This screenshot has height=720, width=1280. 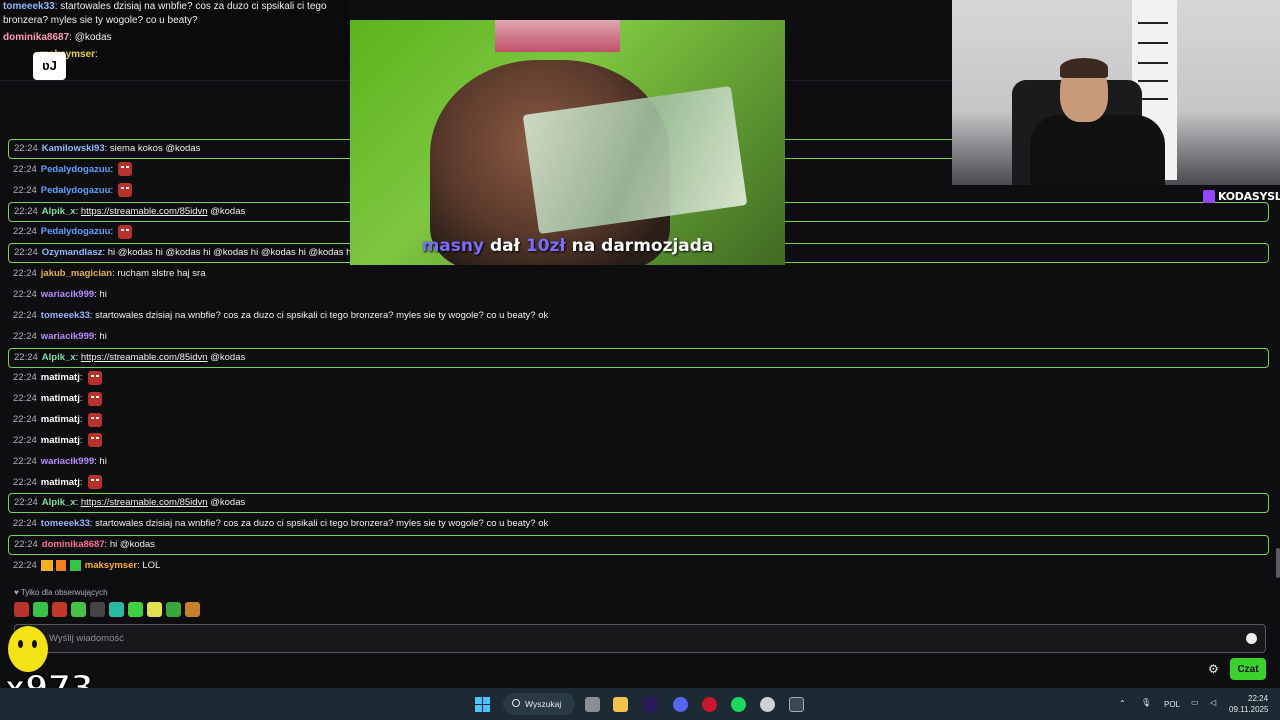 What do you see at coordinates (650, 704) in the screenshot?
I see `premiere-icon` at bounding box center [650, 704].